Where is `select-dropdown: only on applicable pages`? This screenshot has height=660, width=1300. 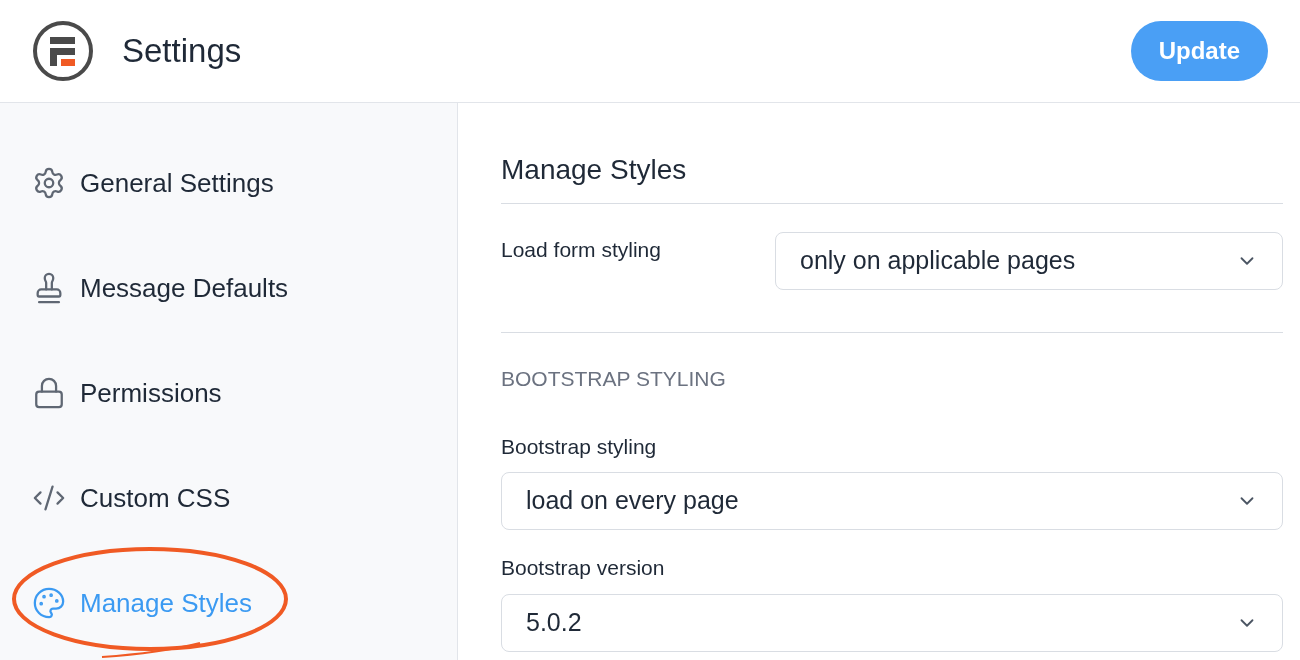
select-dropdown: only on applicable pages is located at coordinates (1029, 261).